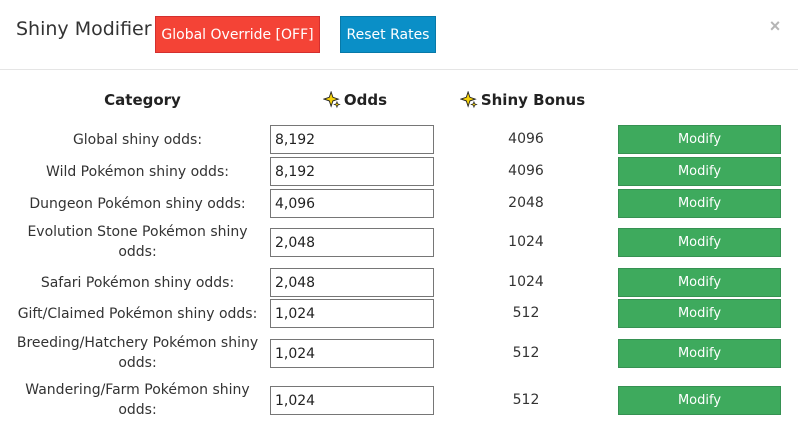 This screenshot has width=798, height=441. What do you see at coordinates (137, 353) in the screenshot?
I see `row-label: Breeding/Hatchery Pokémon shiny odds:` at bounding box center [137, 353].